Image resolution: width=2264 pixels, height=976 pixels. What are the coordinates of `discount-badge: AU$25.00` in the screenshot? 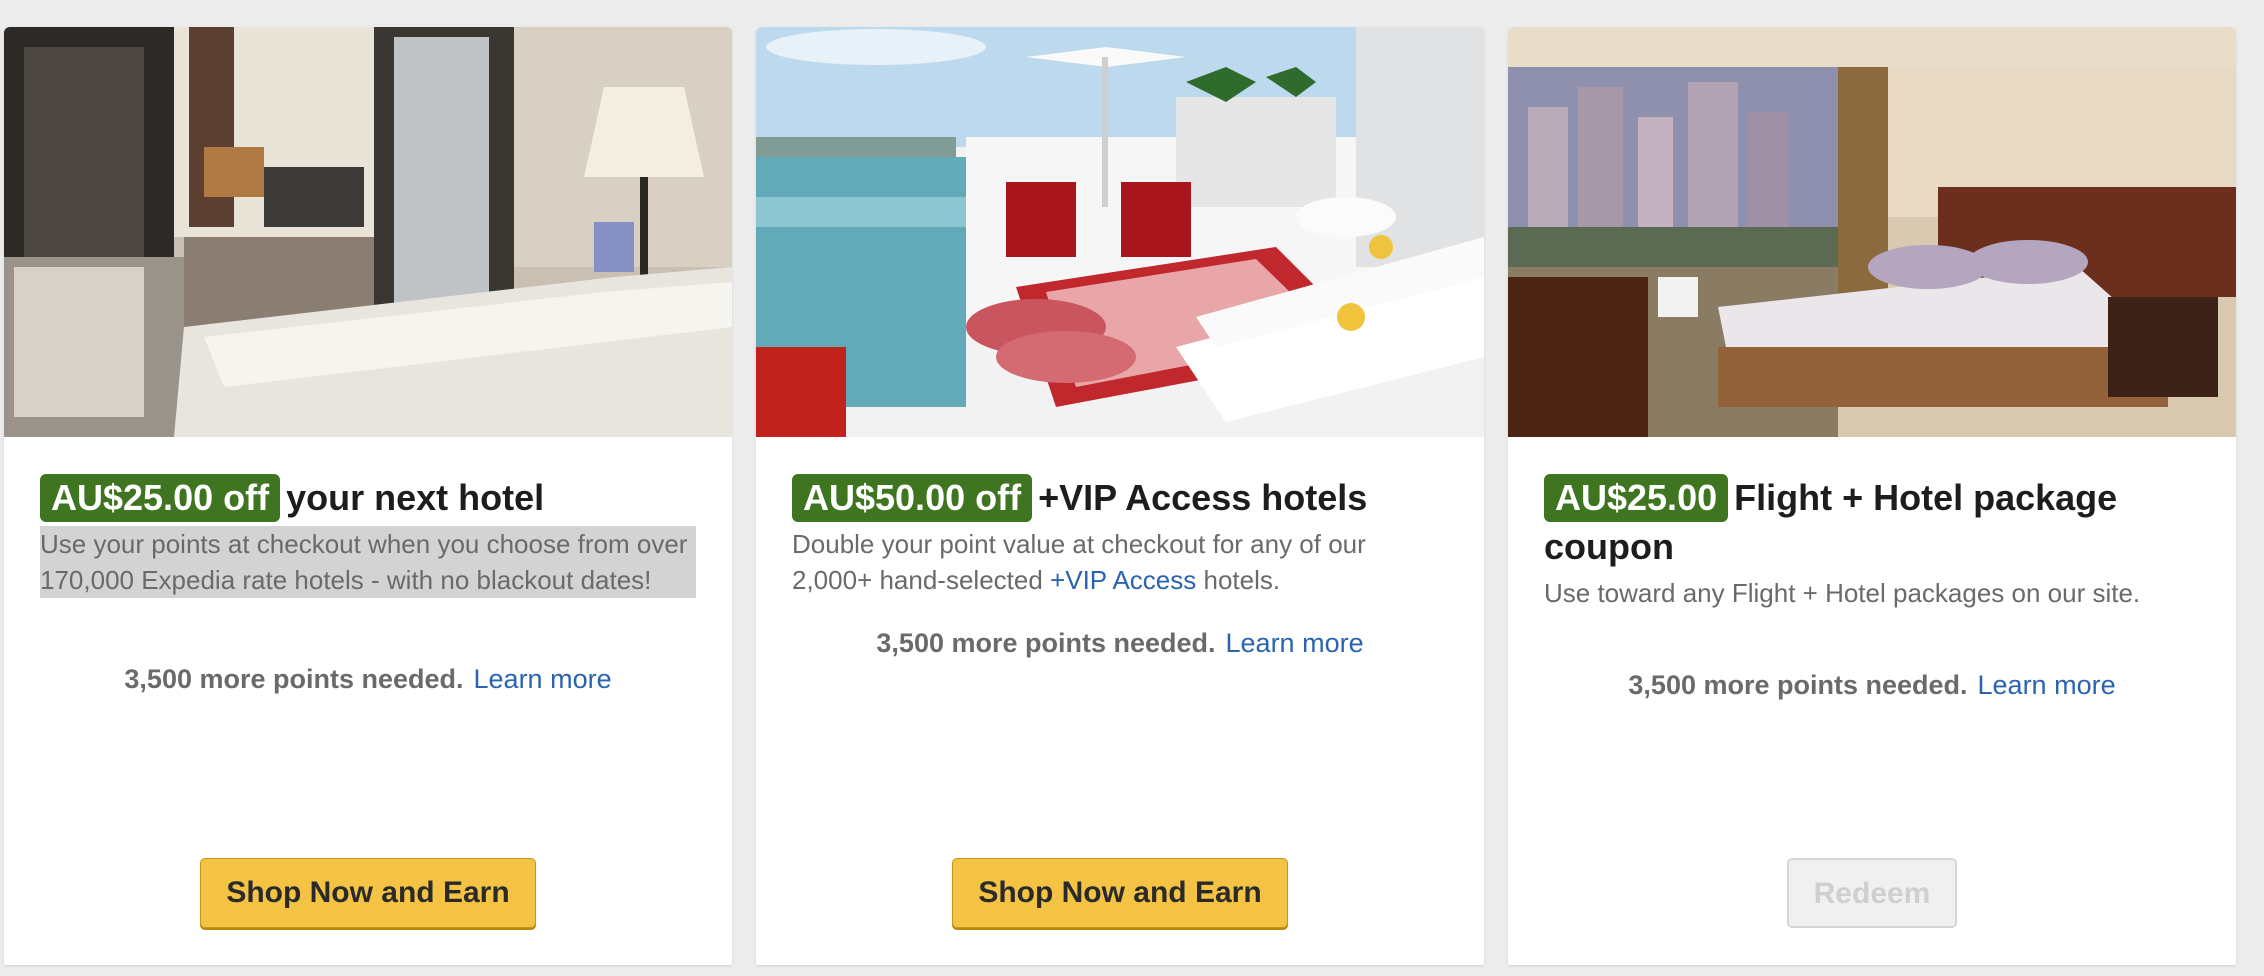 It's located at (1636, 498).